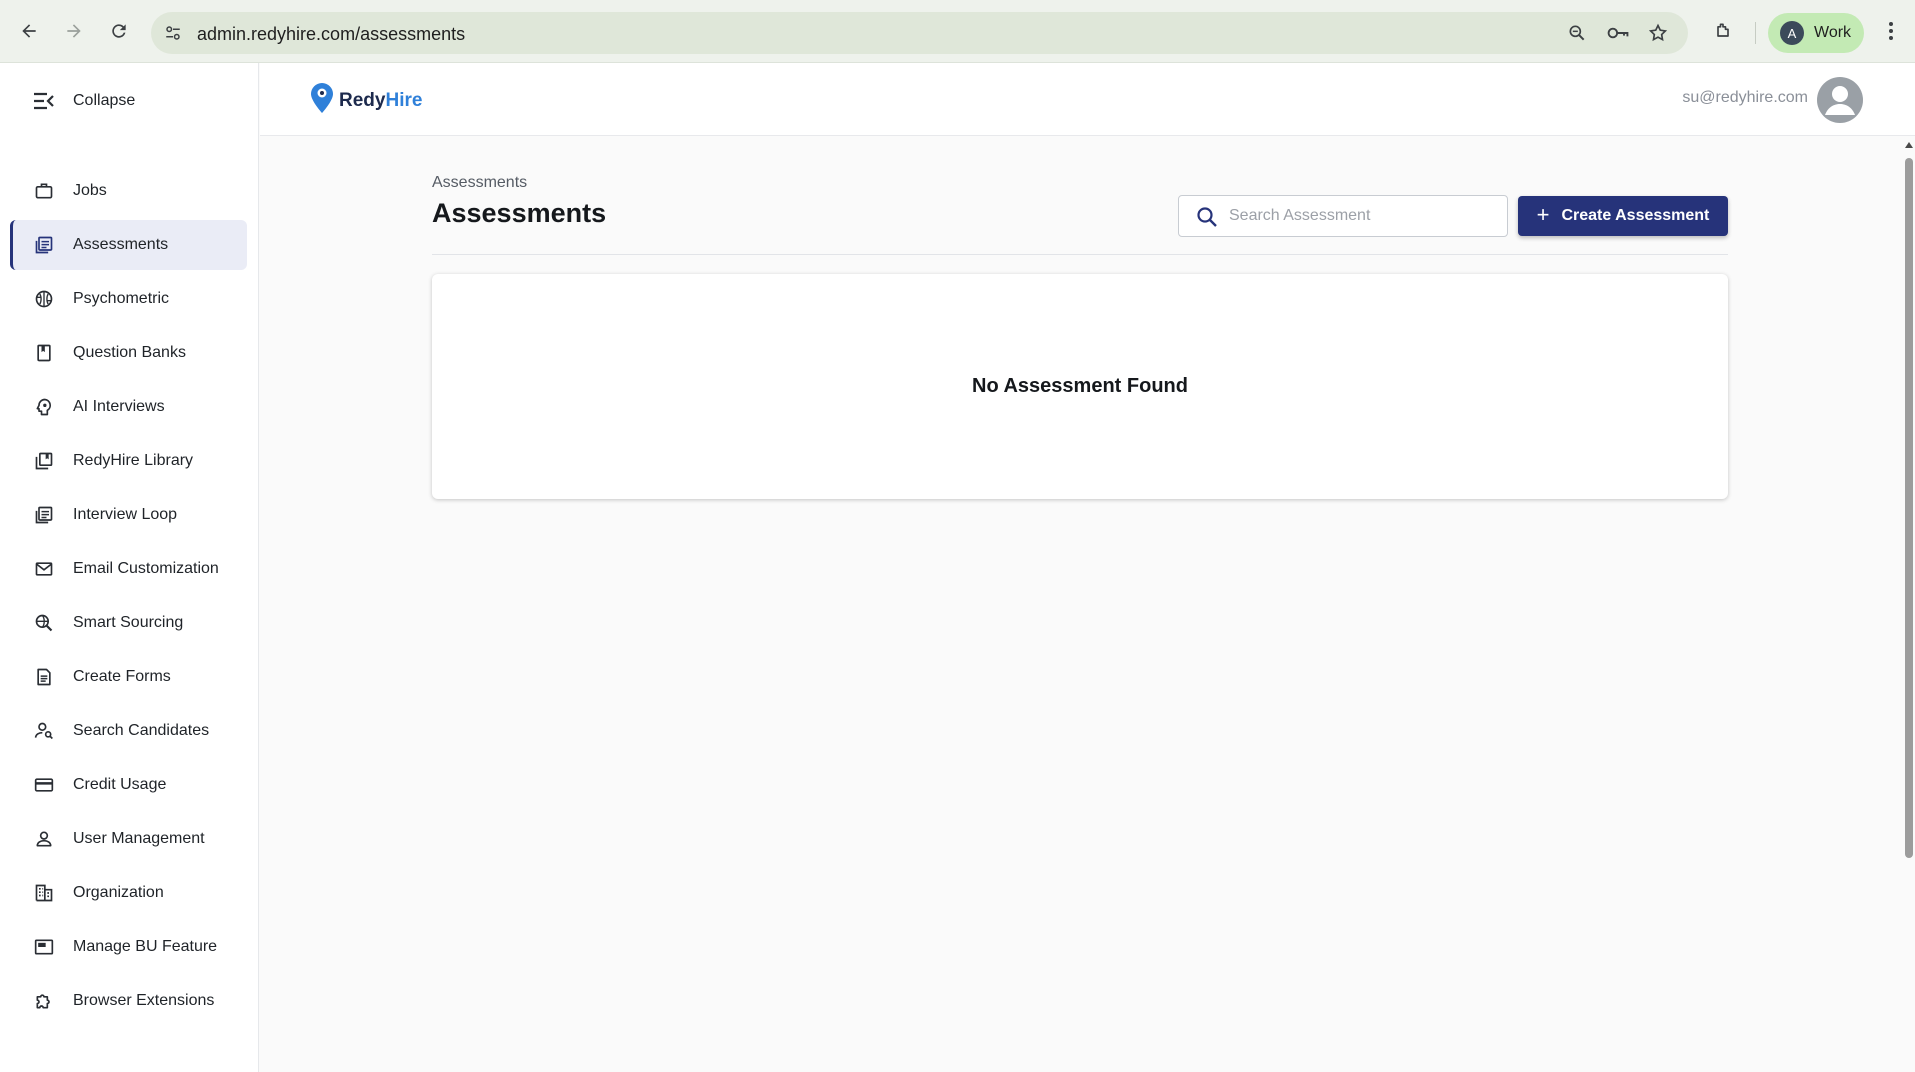 This screenshot has width=1915, height=1072. I want to click on search-assessment-field, so click(1343, 216).